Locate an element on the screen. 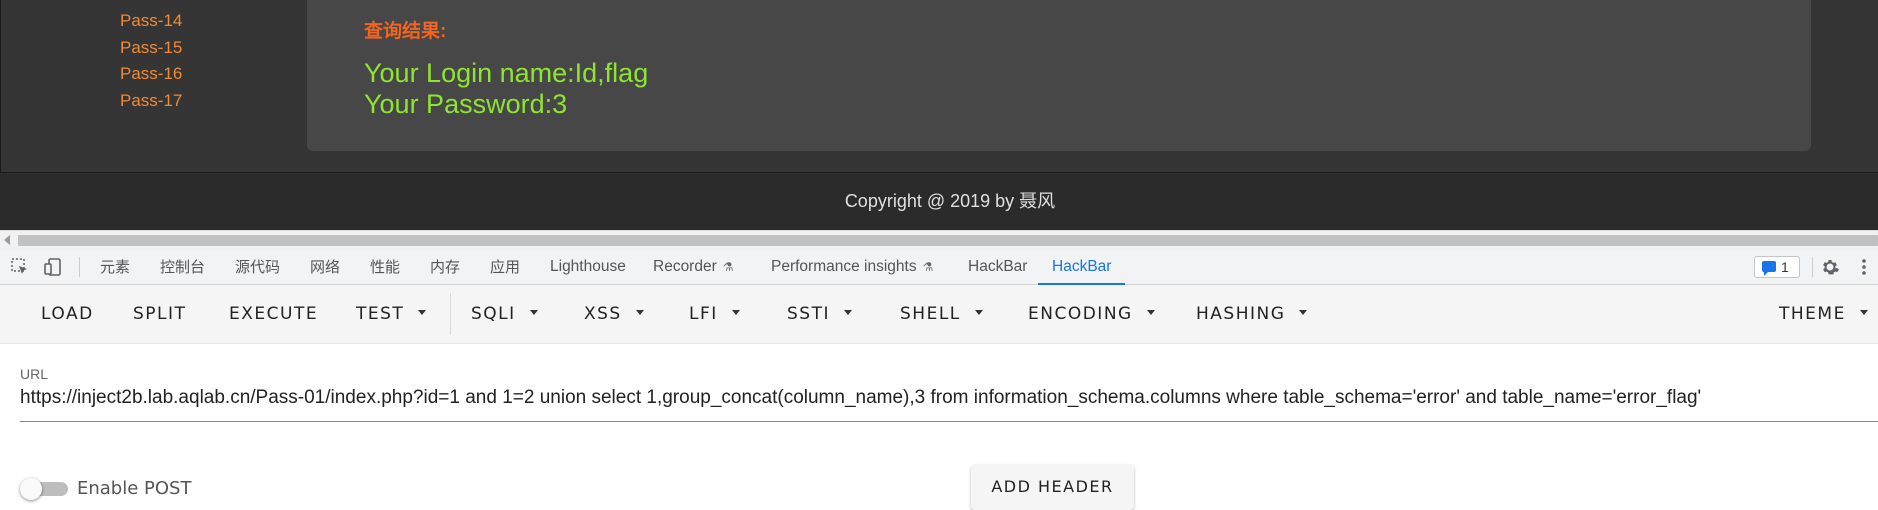  ssti-menu: SSTI is located at coordinates (819, 314).